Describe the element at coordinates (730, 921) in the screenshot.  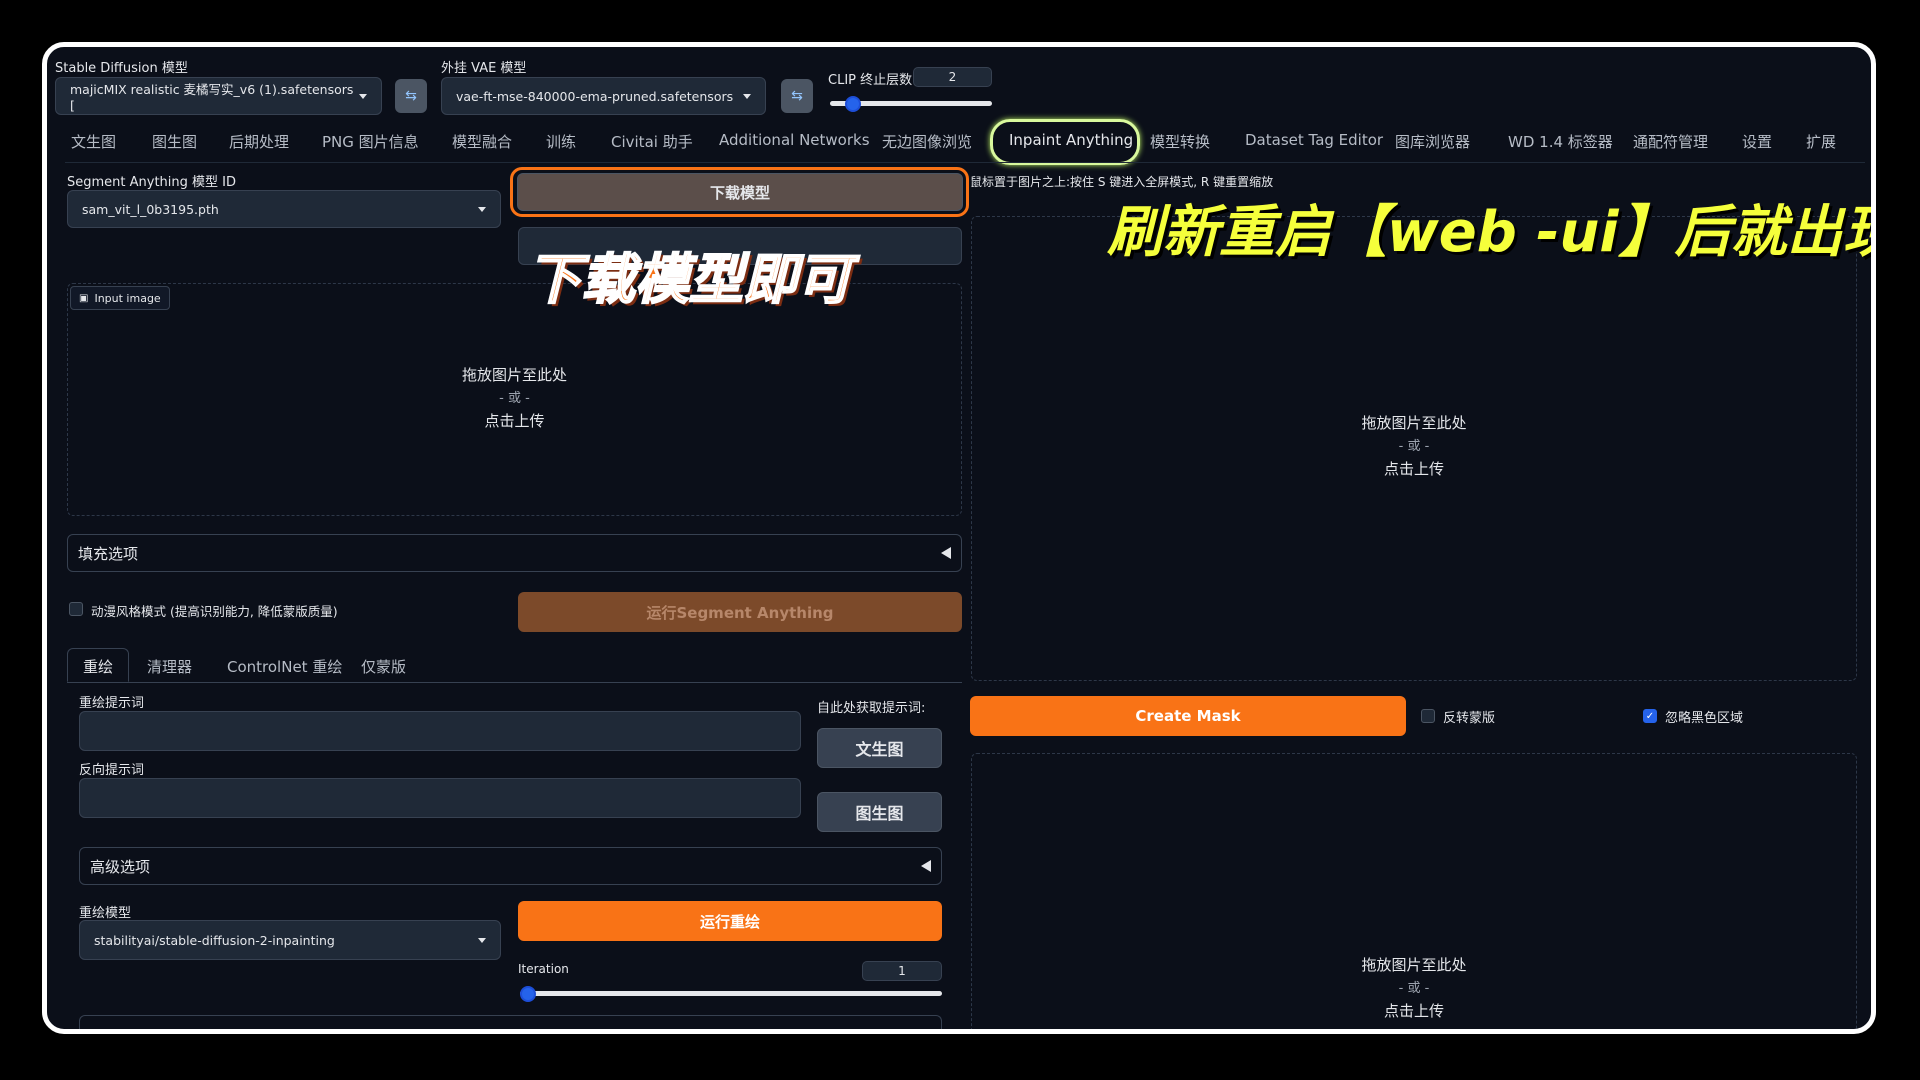
I see `run-inpaint-button: 运行重绘` at that location.